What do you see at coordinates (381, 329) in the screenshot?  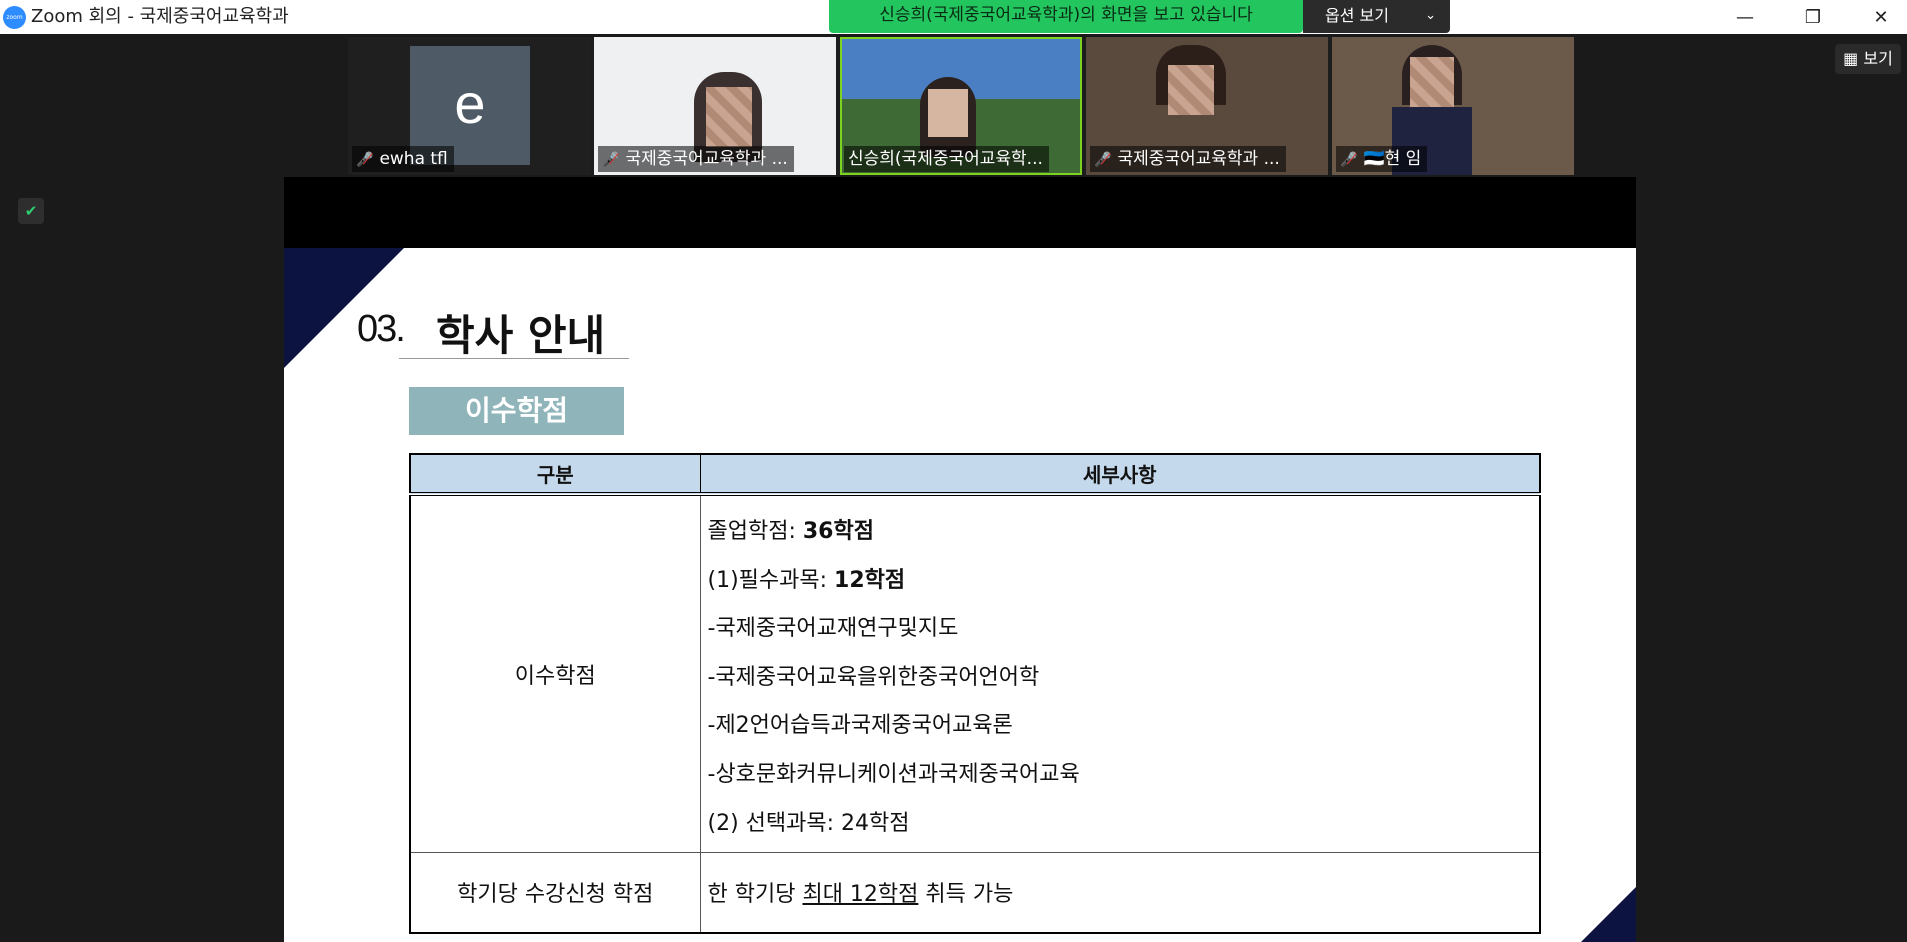 I see `section-number: 03.` at bounding box center [381, 329].